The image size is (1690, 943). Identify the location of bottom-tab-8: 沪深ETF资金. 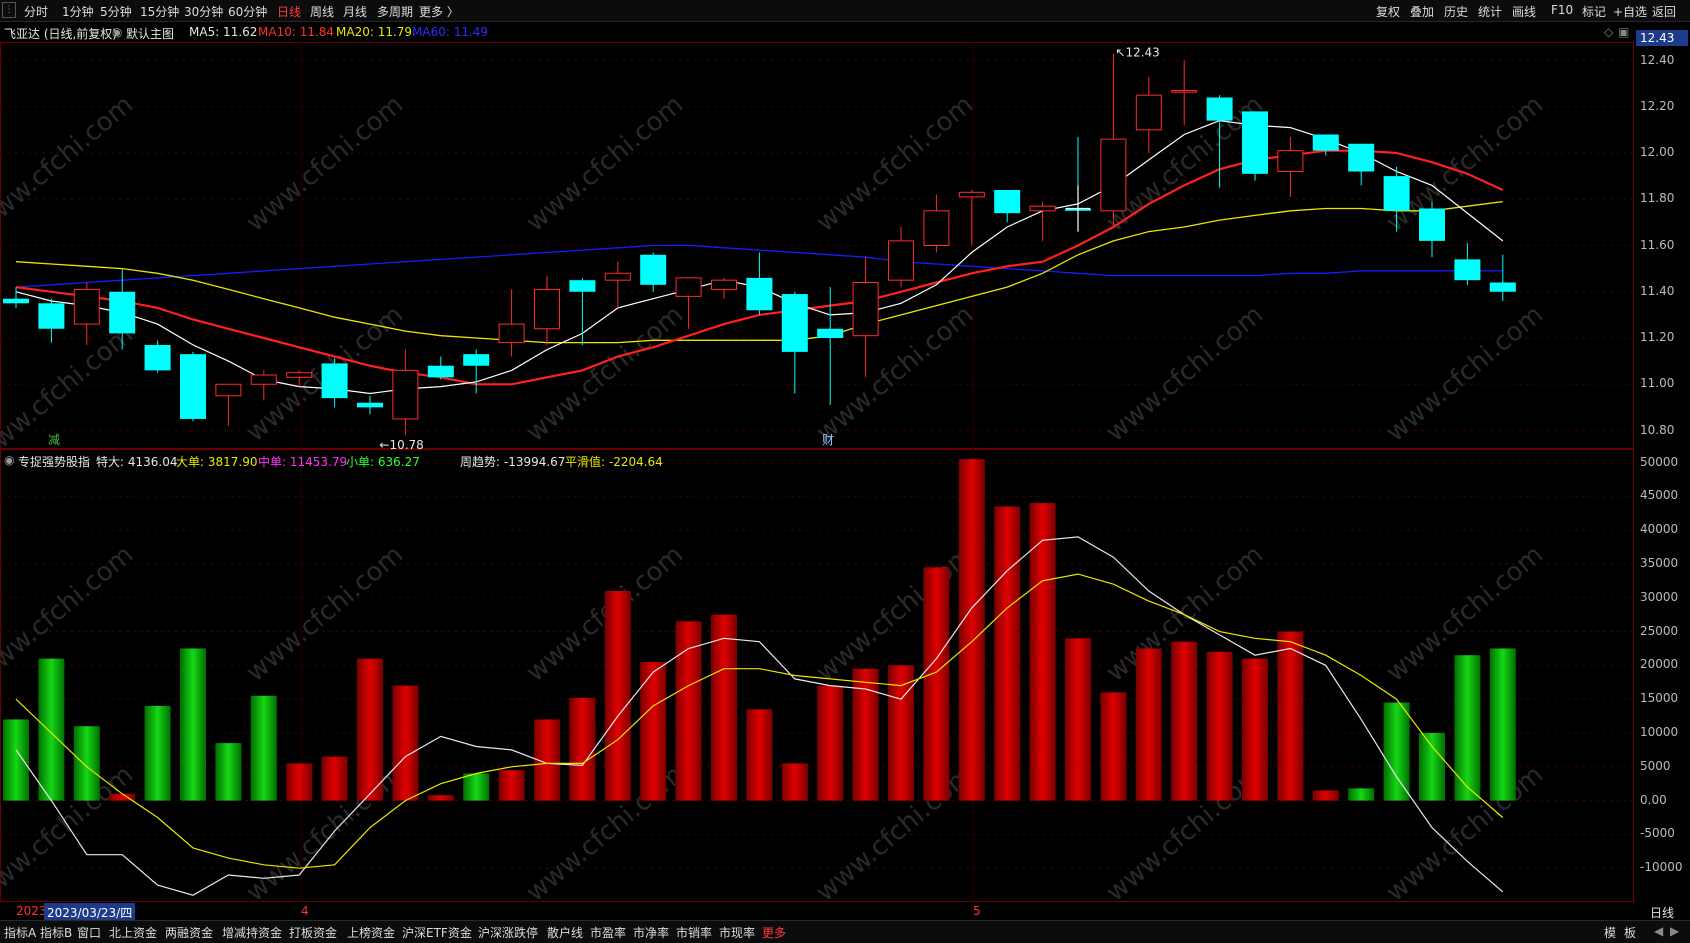
(437, 932).